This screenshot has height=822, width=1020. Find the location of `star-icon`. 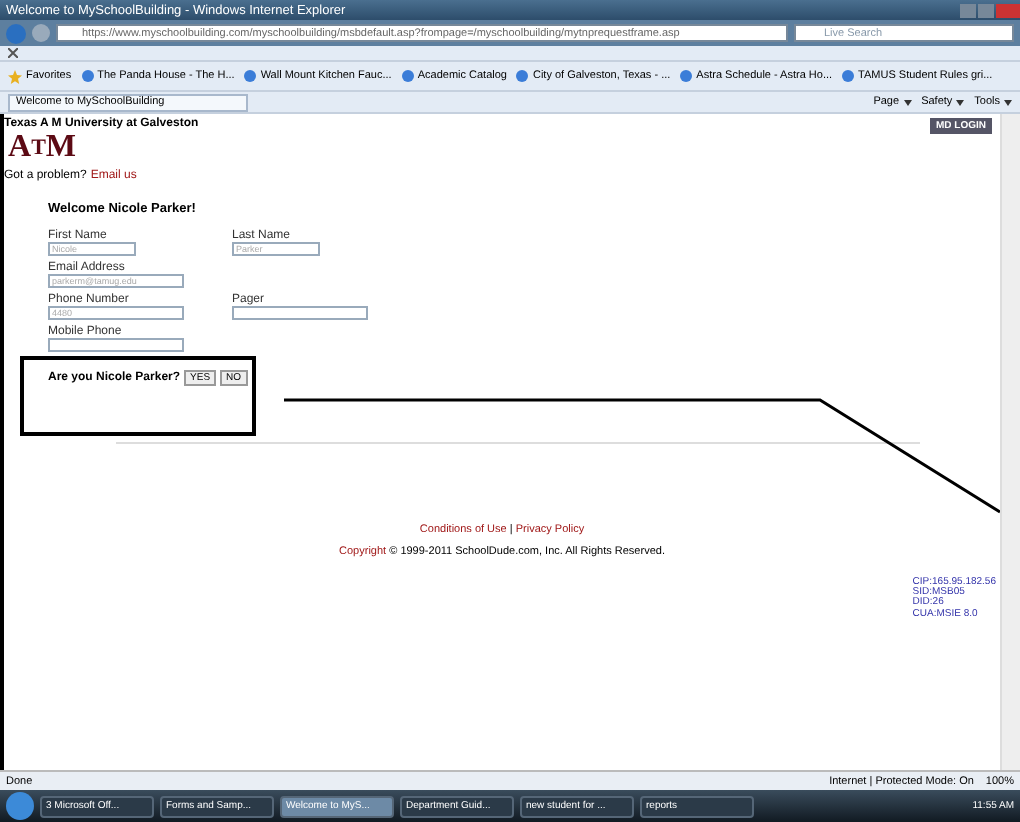

star-icon is located at coordinates (15, 76).